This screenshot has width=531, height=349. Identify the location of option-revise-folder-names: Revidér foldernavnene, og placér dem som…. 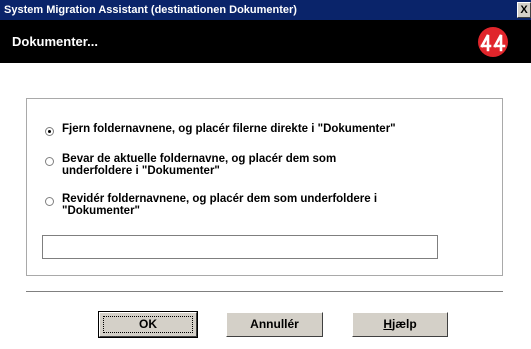
(243, 205).